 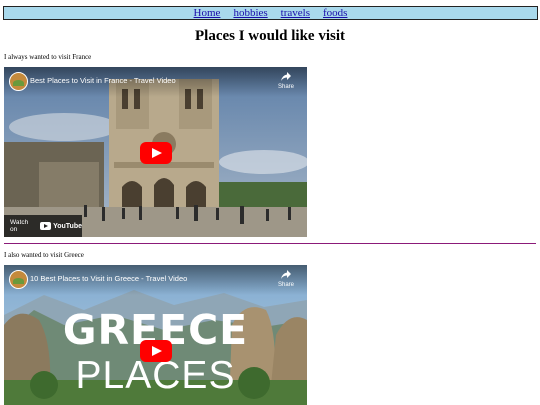 What do you see at coordinates (48, 57) in the screenshot?
I see `france-caption: I always wanted to visit France` at bounding box center [48, 57].